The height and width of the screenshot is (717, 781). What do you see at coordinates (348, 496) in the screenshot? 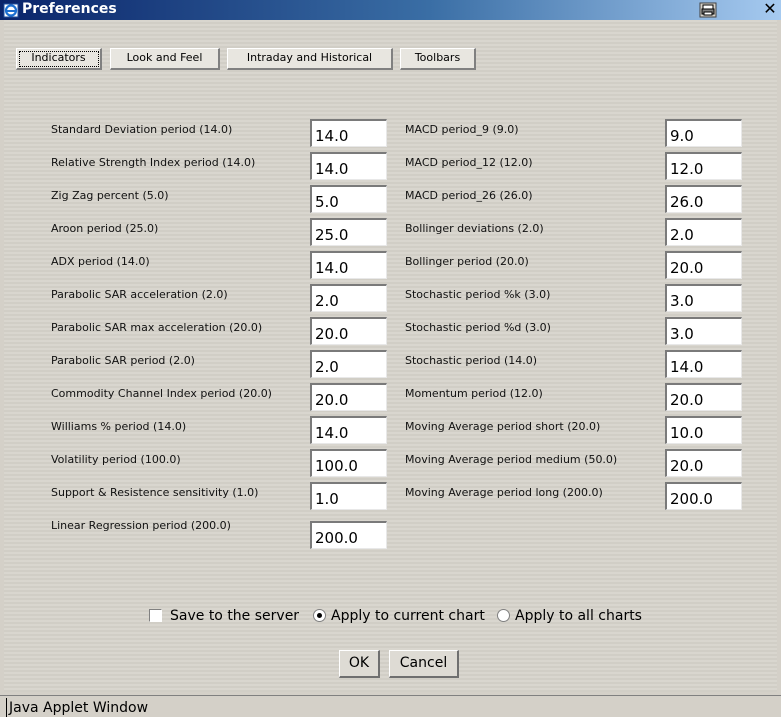
I see `support-resistance-sensitivity-input: 1.0` at bounding box center [348, 496].